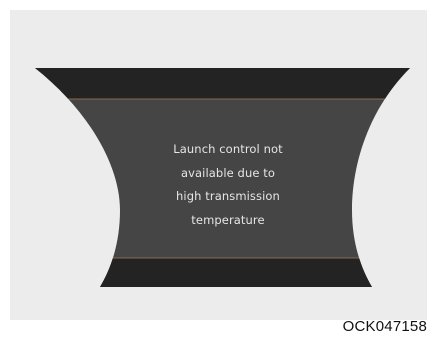  What do you see at coordinates (222, 83) in the screenshot?
I see `display-top-band` at bounding box center [222, 83].